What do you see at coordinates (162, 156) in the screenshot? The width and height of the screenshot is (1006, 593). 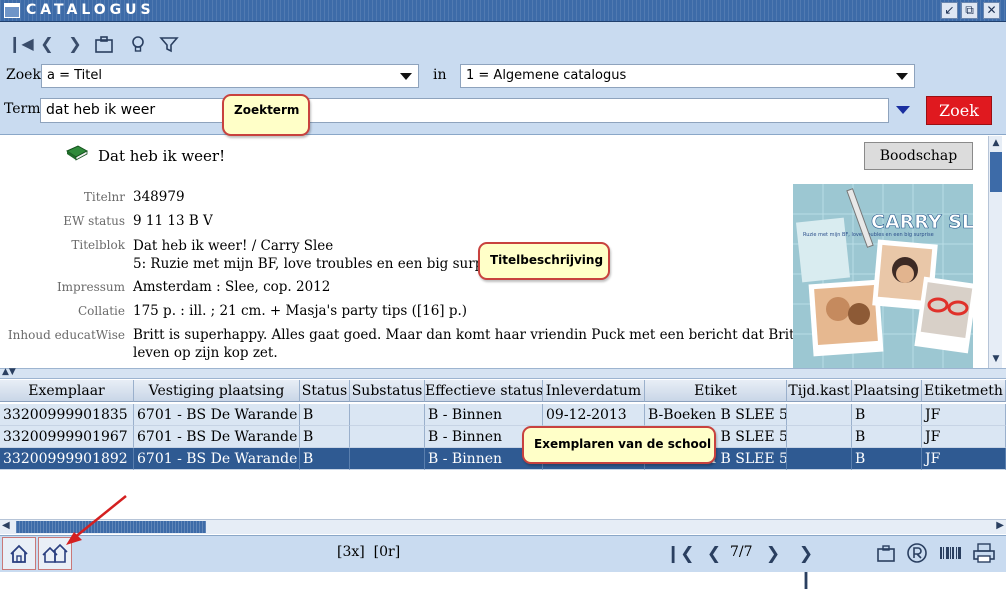 I see `book-title: Dat heb ik weer!` at bounding box center [162, 156].